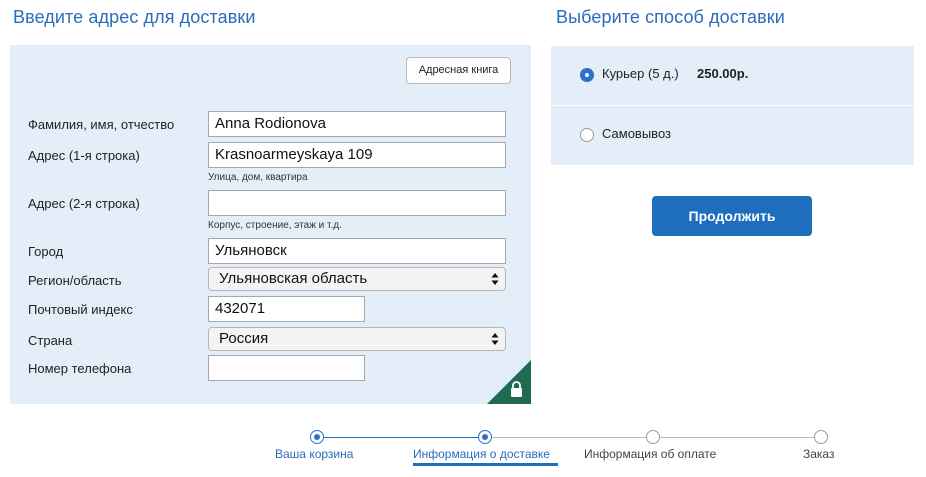 The width and height of the screenshot is (926, 477). What do you see at coordinates (821, 437) in the screenshot?
I see `step-dot-order` at bounding box center [821, 437].